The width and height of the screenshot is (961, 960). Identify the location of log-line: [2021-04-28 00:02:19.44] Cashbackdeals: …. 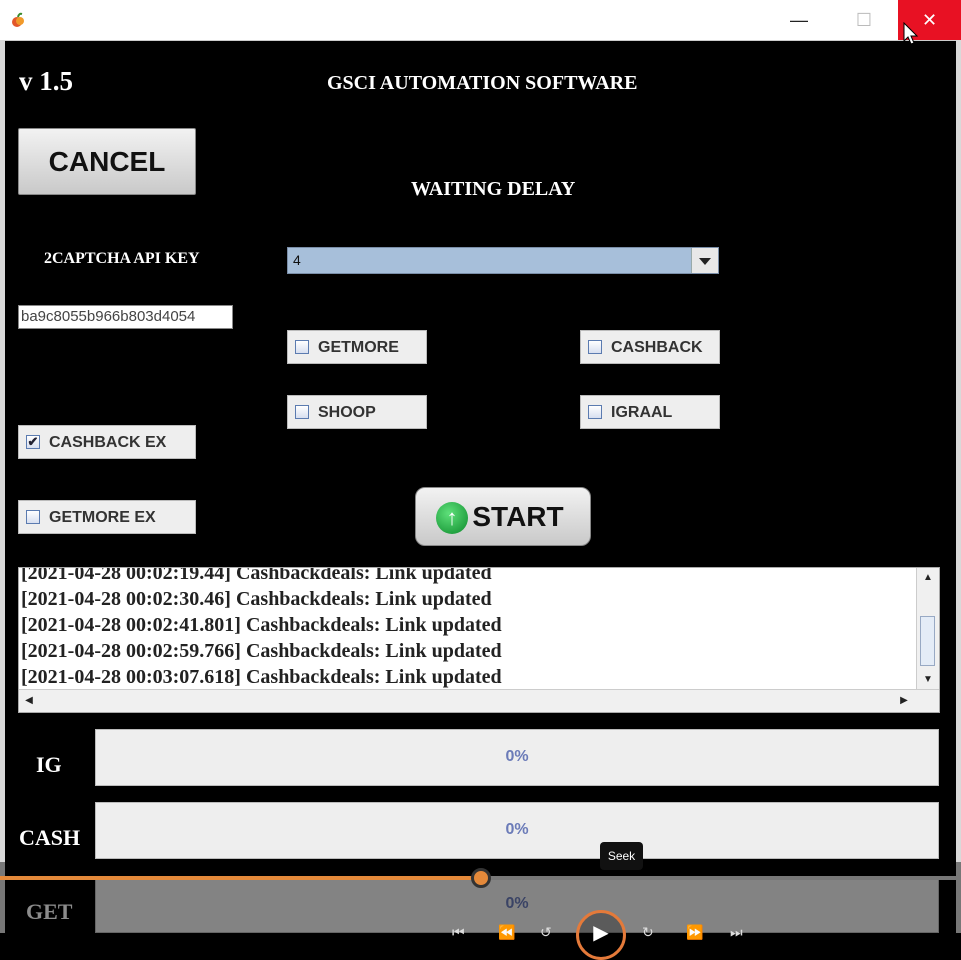
(256, 575).